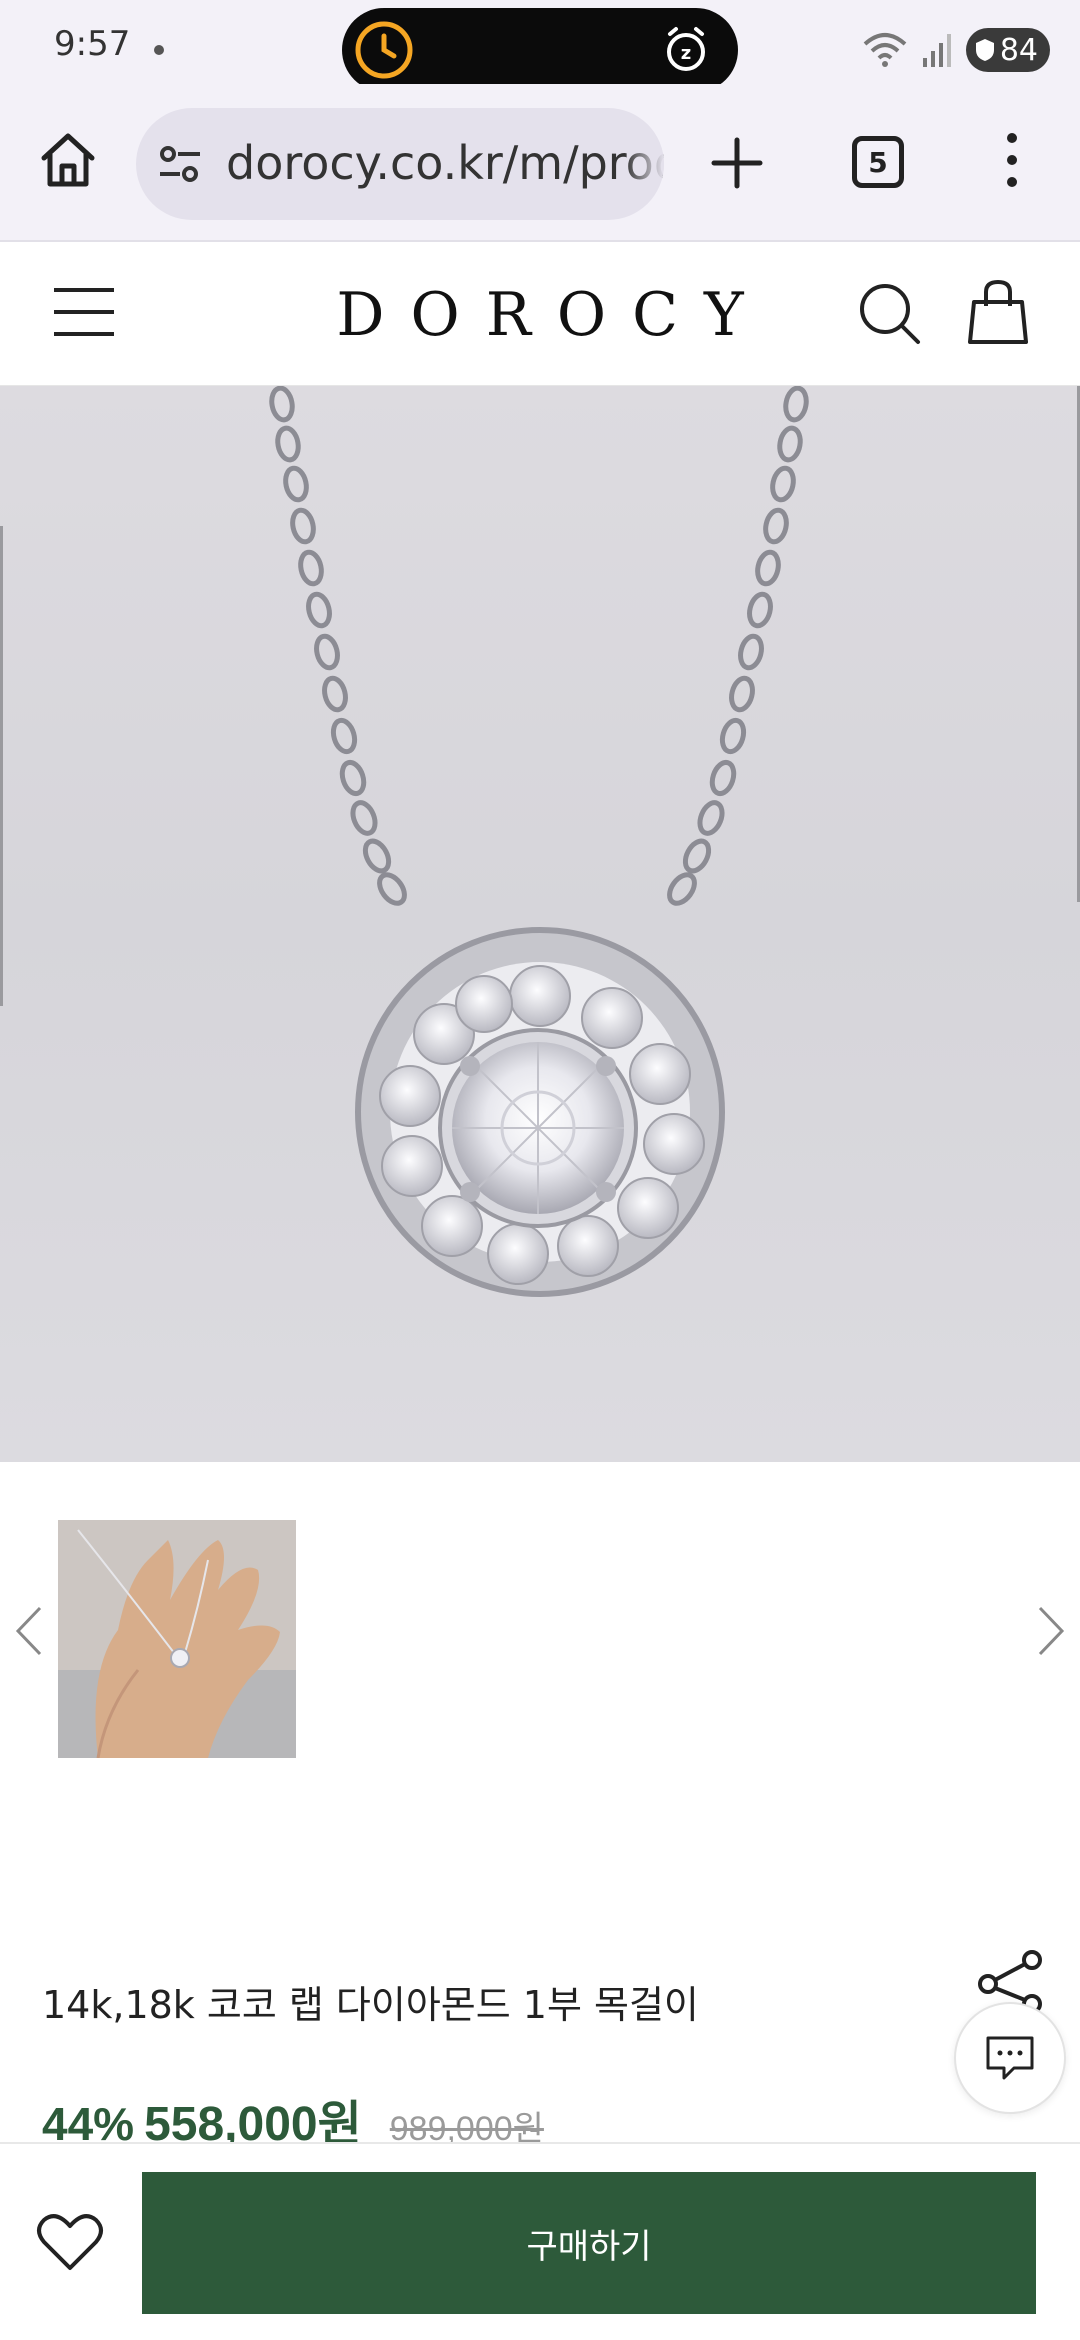 Image resolution: width=1080 pixels, height=2340 pixels. I want to click on hand-photo, so click(177, 1639).